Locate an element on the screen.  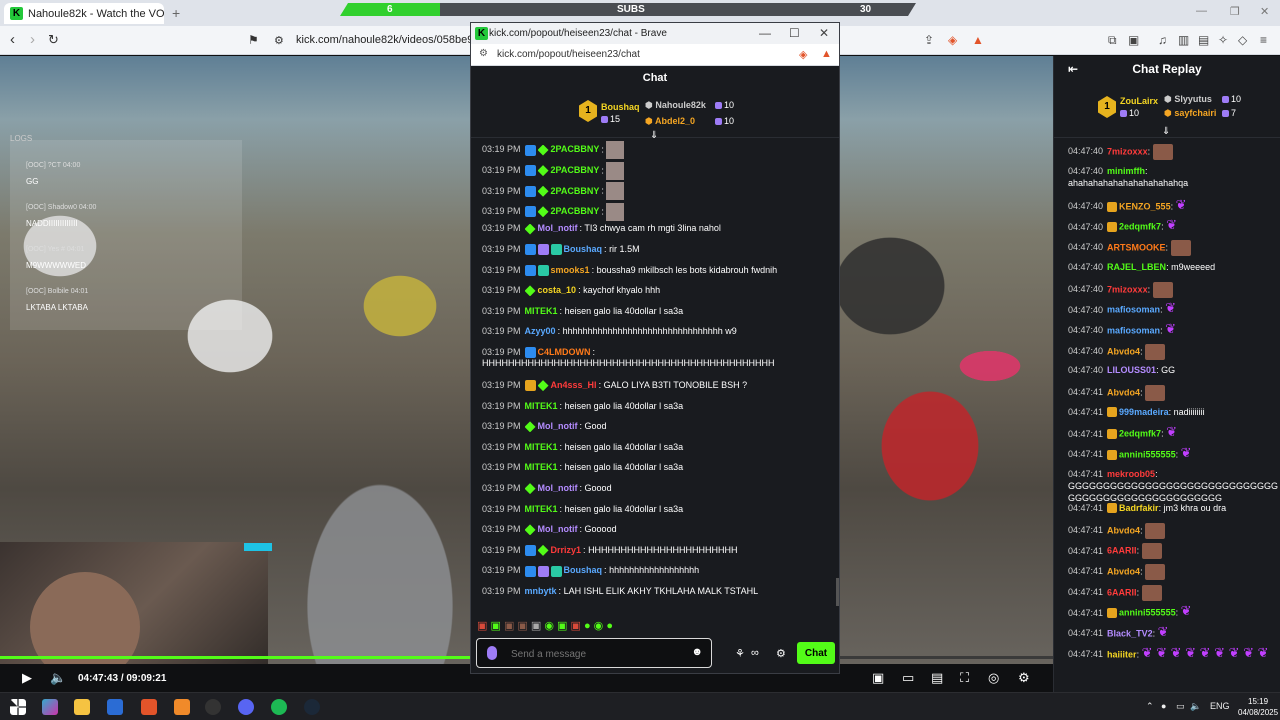
new-tab-icon: + is located at coordinates (176, 13).